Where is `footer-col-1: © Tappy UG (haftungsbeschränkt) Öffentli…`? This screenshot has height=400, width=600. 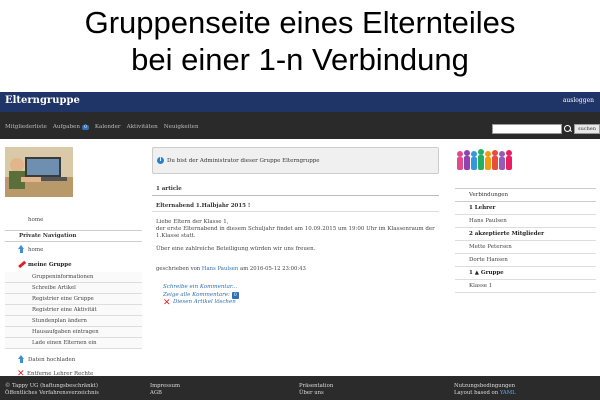 footer-col-1: © Tappy UG (haftungsbeschränkt) Öffentli… is located at coordinates (52, 390).